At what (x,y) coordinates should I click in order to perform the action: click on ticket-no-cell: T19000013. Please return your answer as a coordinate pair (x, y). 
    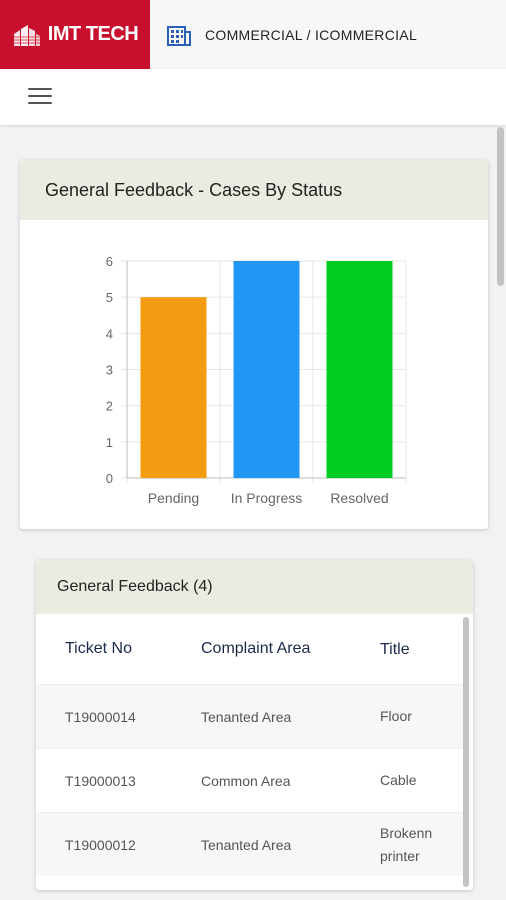
    Looking at the image, I should click on (100, 780).